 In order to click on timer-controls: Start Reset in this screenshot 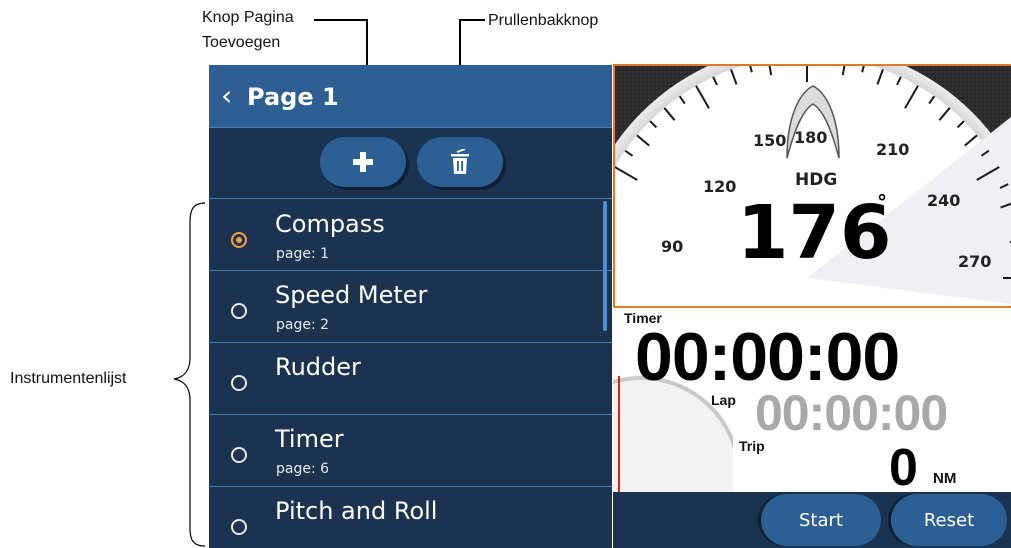, I will do `click(812, 520)`.